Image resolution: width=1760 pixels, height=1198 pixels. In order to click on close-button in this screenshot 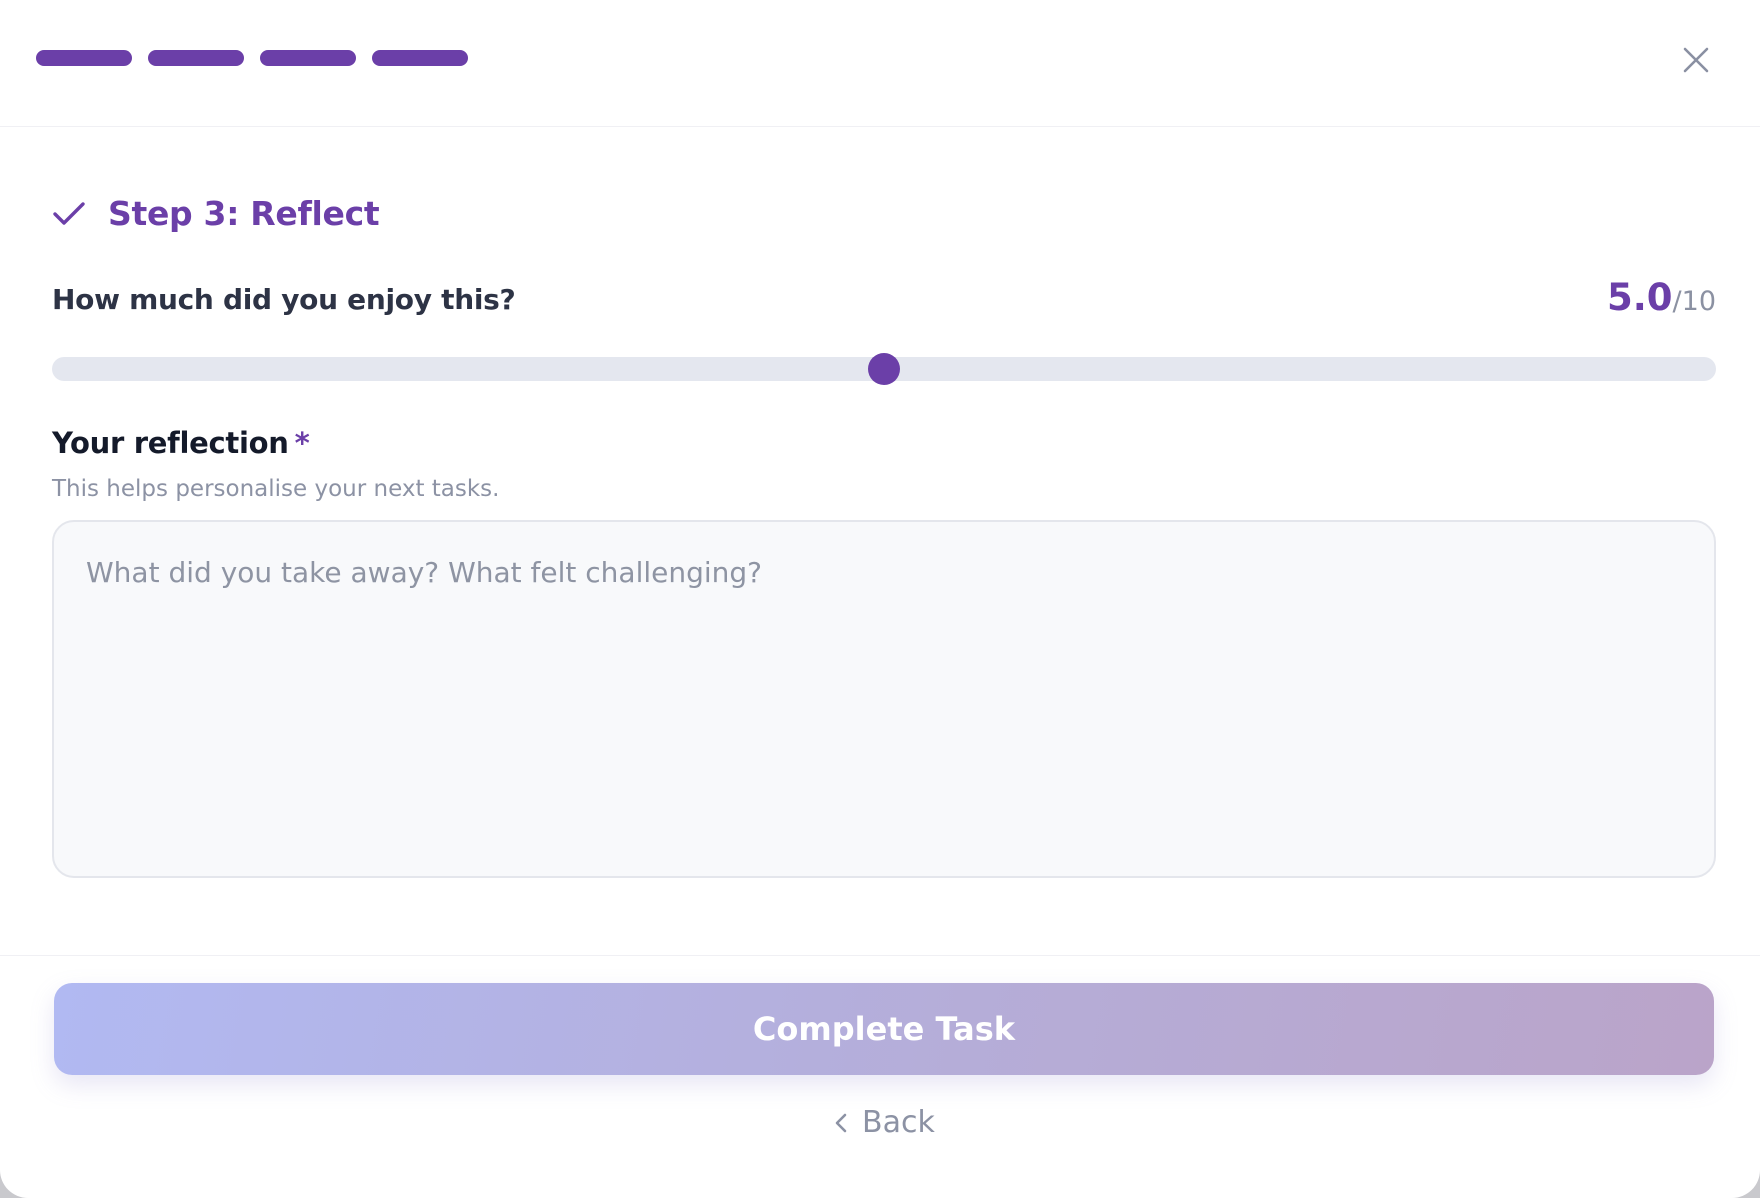, I will do `click(1696, 60)`.